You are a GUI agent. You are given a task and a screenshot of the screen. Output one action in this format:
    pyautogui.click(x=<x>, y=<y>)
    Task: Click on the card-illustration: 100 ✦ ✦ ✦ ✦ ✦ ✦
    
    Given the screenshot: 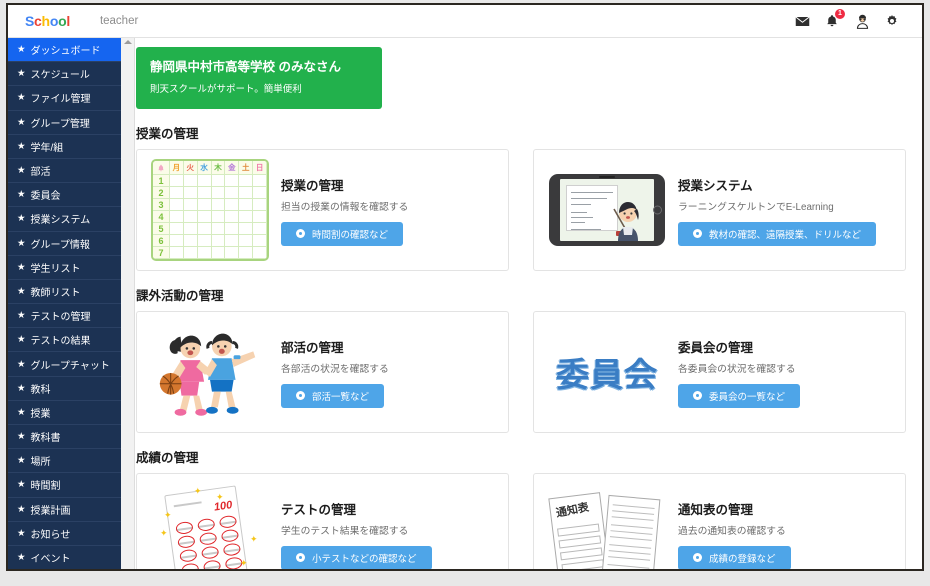 What is the action you would take?
    pyautogui.click(x=210, y=525)
    